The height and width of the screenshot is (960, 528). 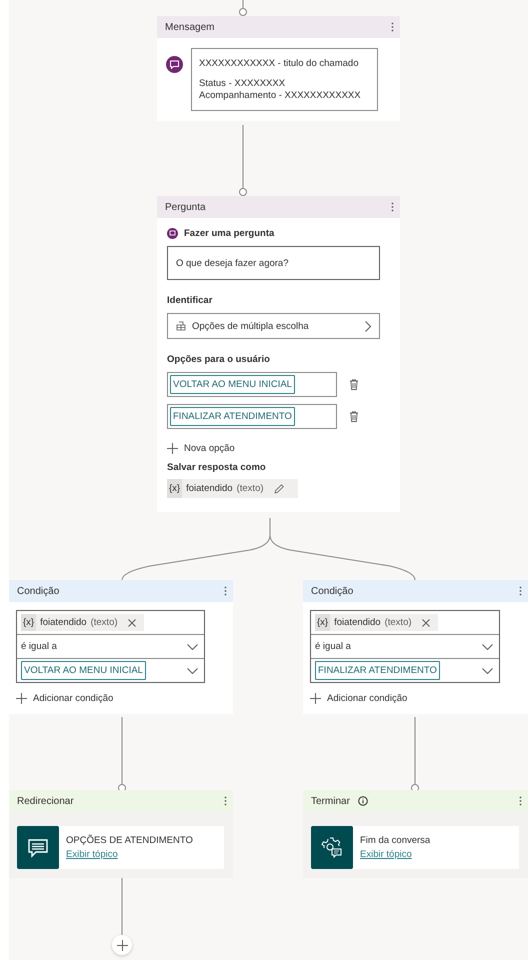 What do you see at coordinates (368, 326) in the screenshot?
I see `chevron-right-icon` at bounding box center [368, 326].